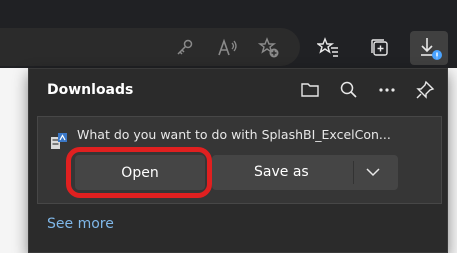 This screenshot has height=253, width=457. I want to click on read-aloud-icon, so click(228, 48).